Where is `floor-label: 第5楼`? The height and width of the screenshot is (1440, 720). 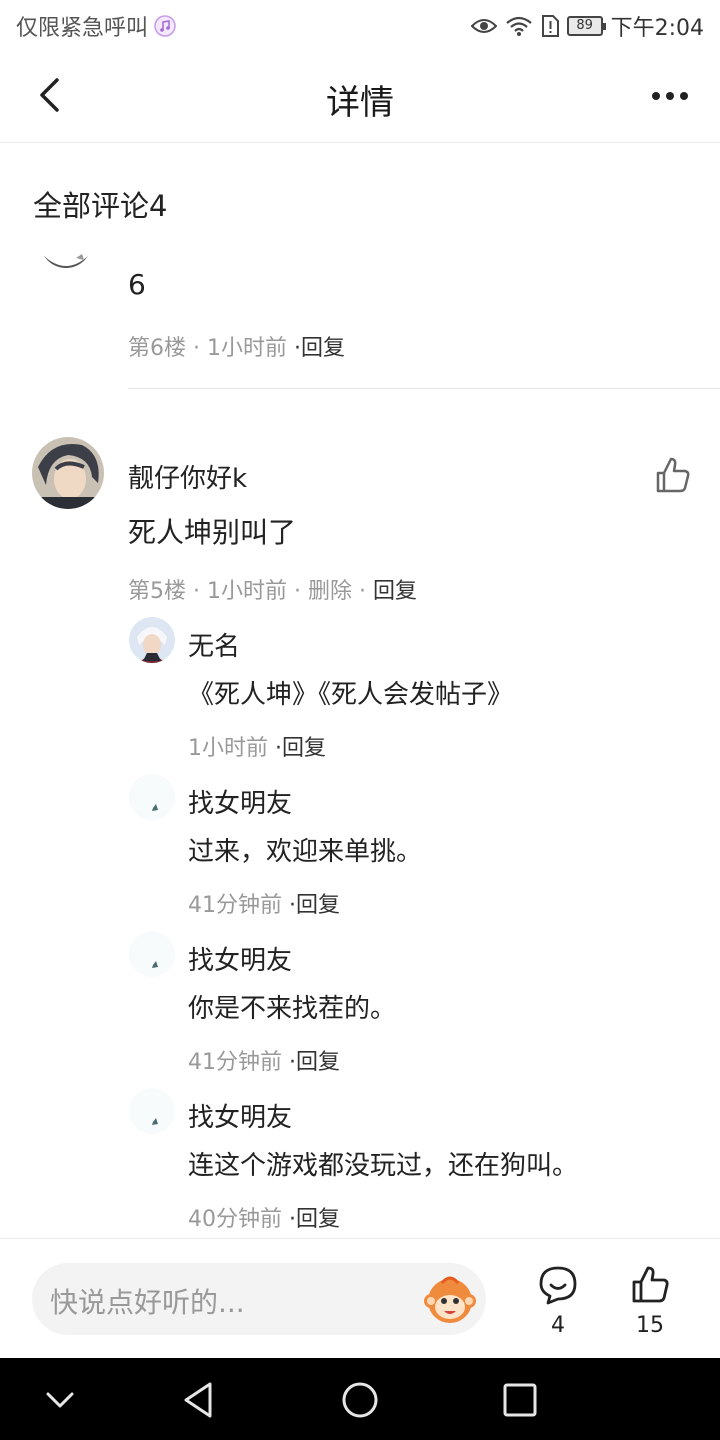
floor-label: 第5楼 is located at coordinates (157, 591).